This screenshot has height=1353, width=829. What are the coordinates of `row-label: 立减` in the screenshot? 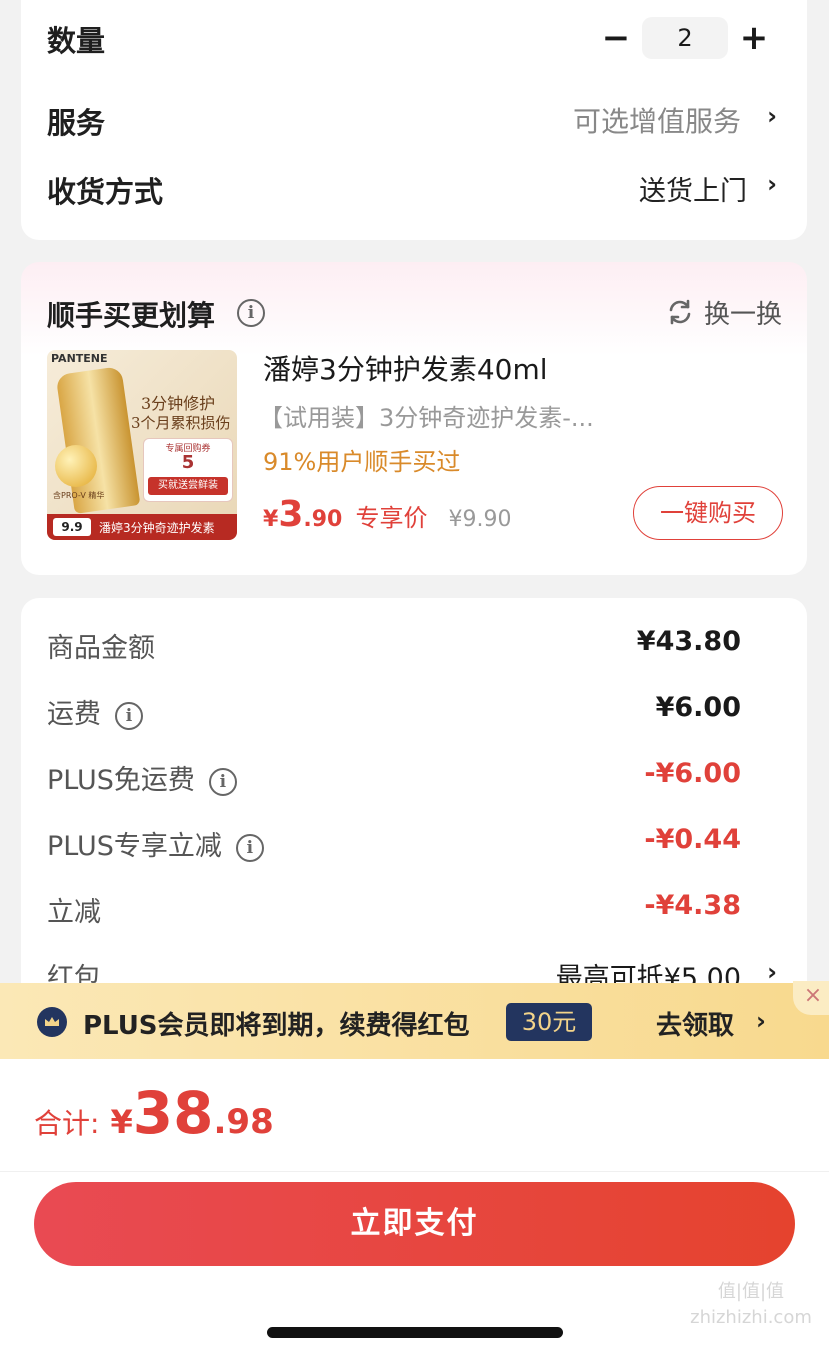 It's located at (74, 912).